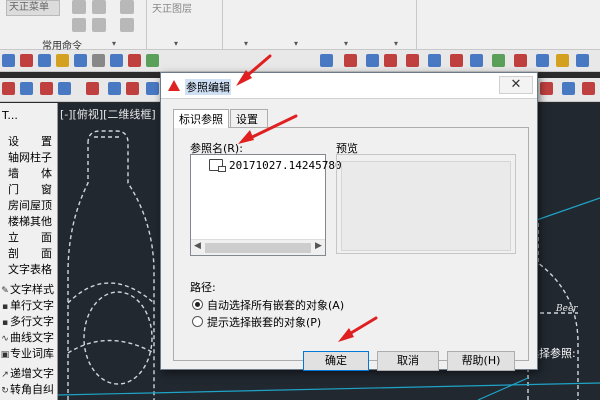 This screenshot has height=400, width=600. Describe the element at coordinates (32, 237) in the screenshot. I see `side-menu-item: 立 面` at that location.